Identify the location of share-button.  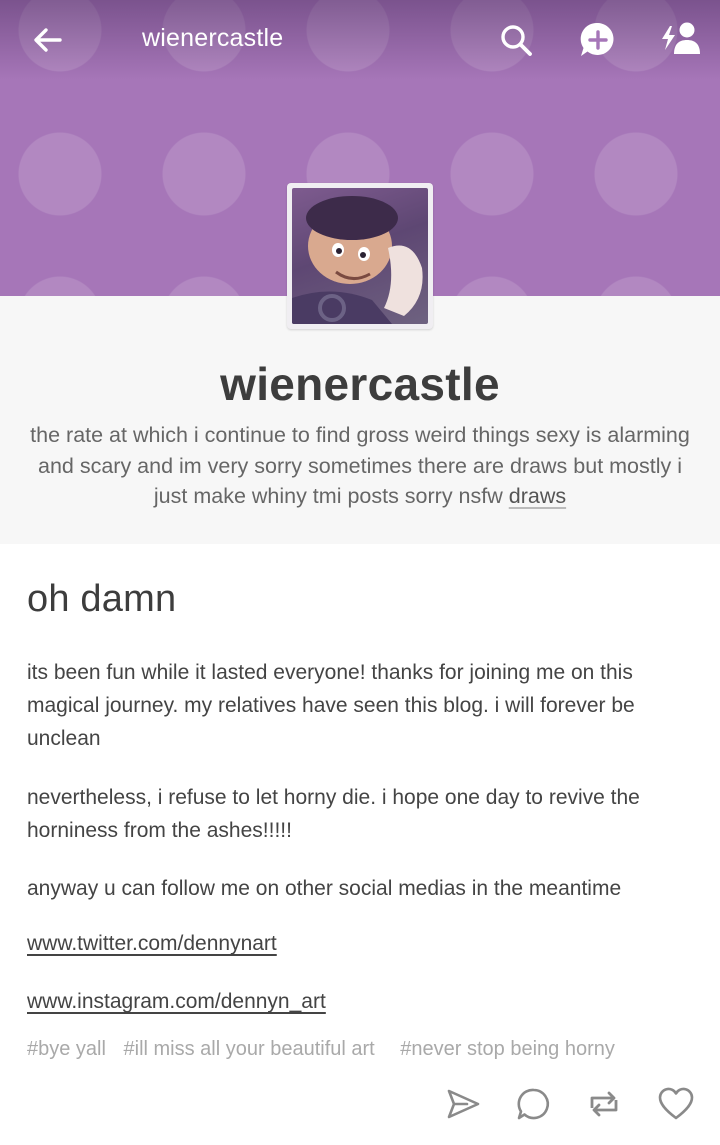
(463, 1104).